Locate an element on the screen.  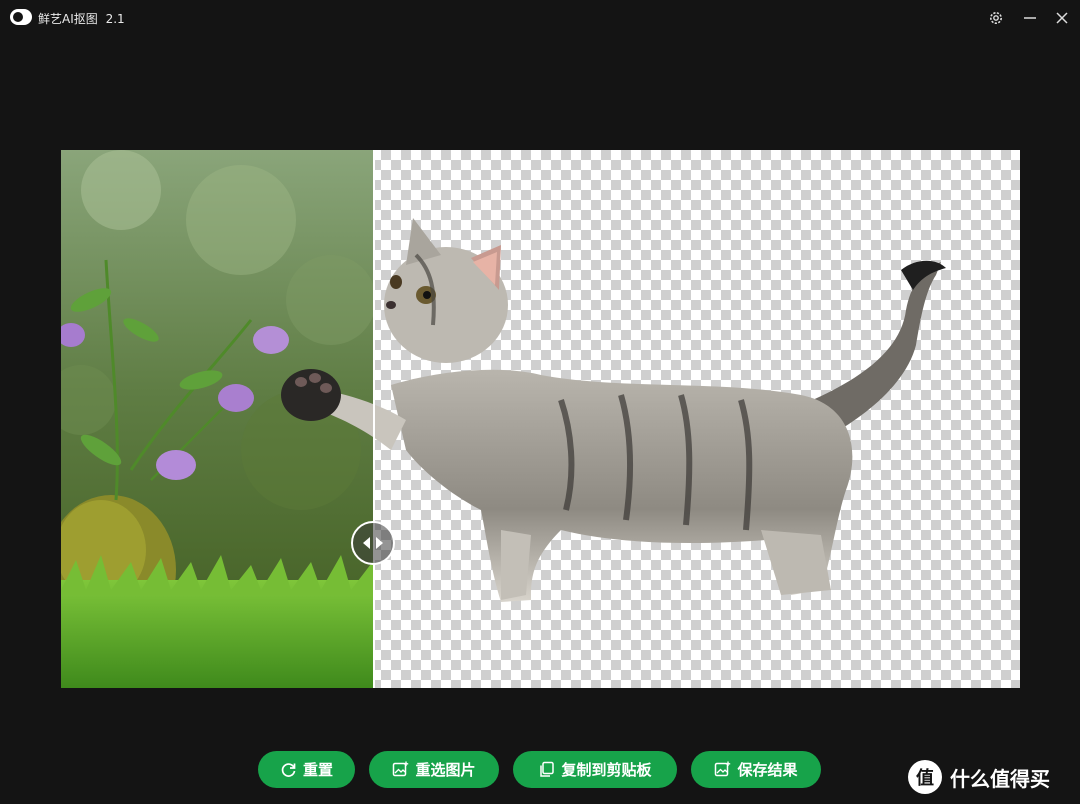
refresh-icon is located at coordinates (288, 770).